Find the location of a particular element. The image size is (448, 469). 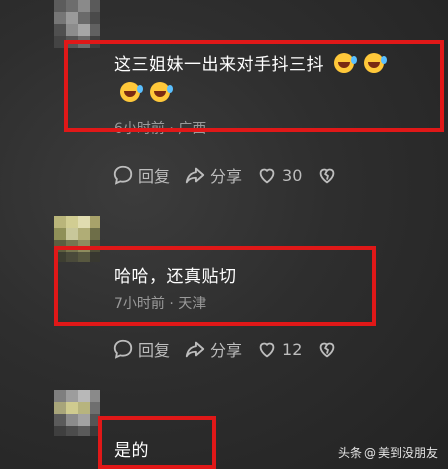

watermark: 头条 @ 美到没朋友 is located at coordinates (387, 453).